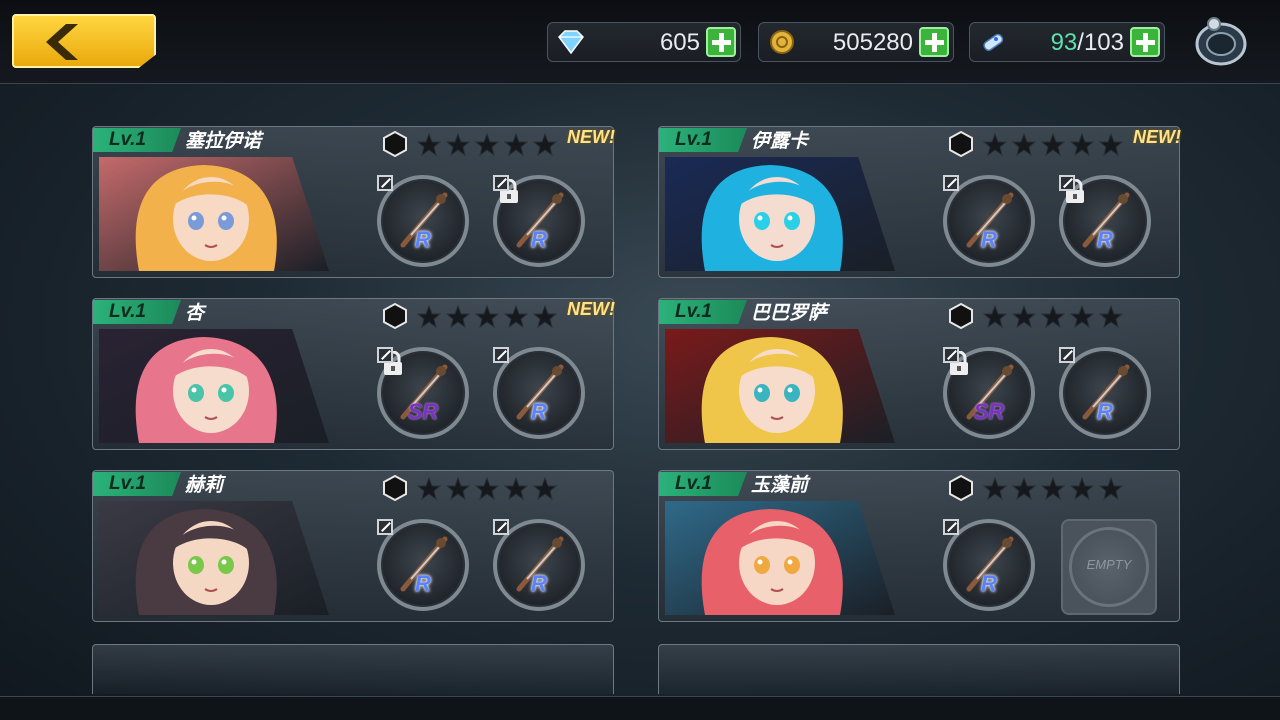 Image resolution: width=1280 pixels, height=720 pixels. What do you see at coordinates (571, 42) in the screenshot?
I see `diamond-icon` at bounding box center [571, 42].